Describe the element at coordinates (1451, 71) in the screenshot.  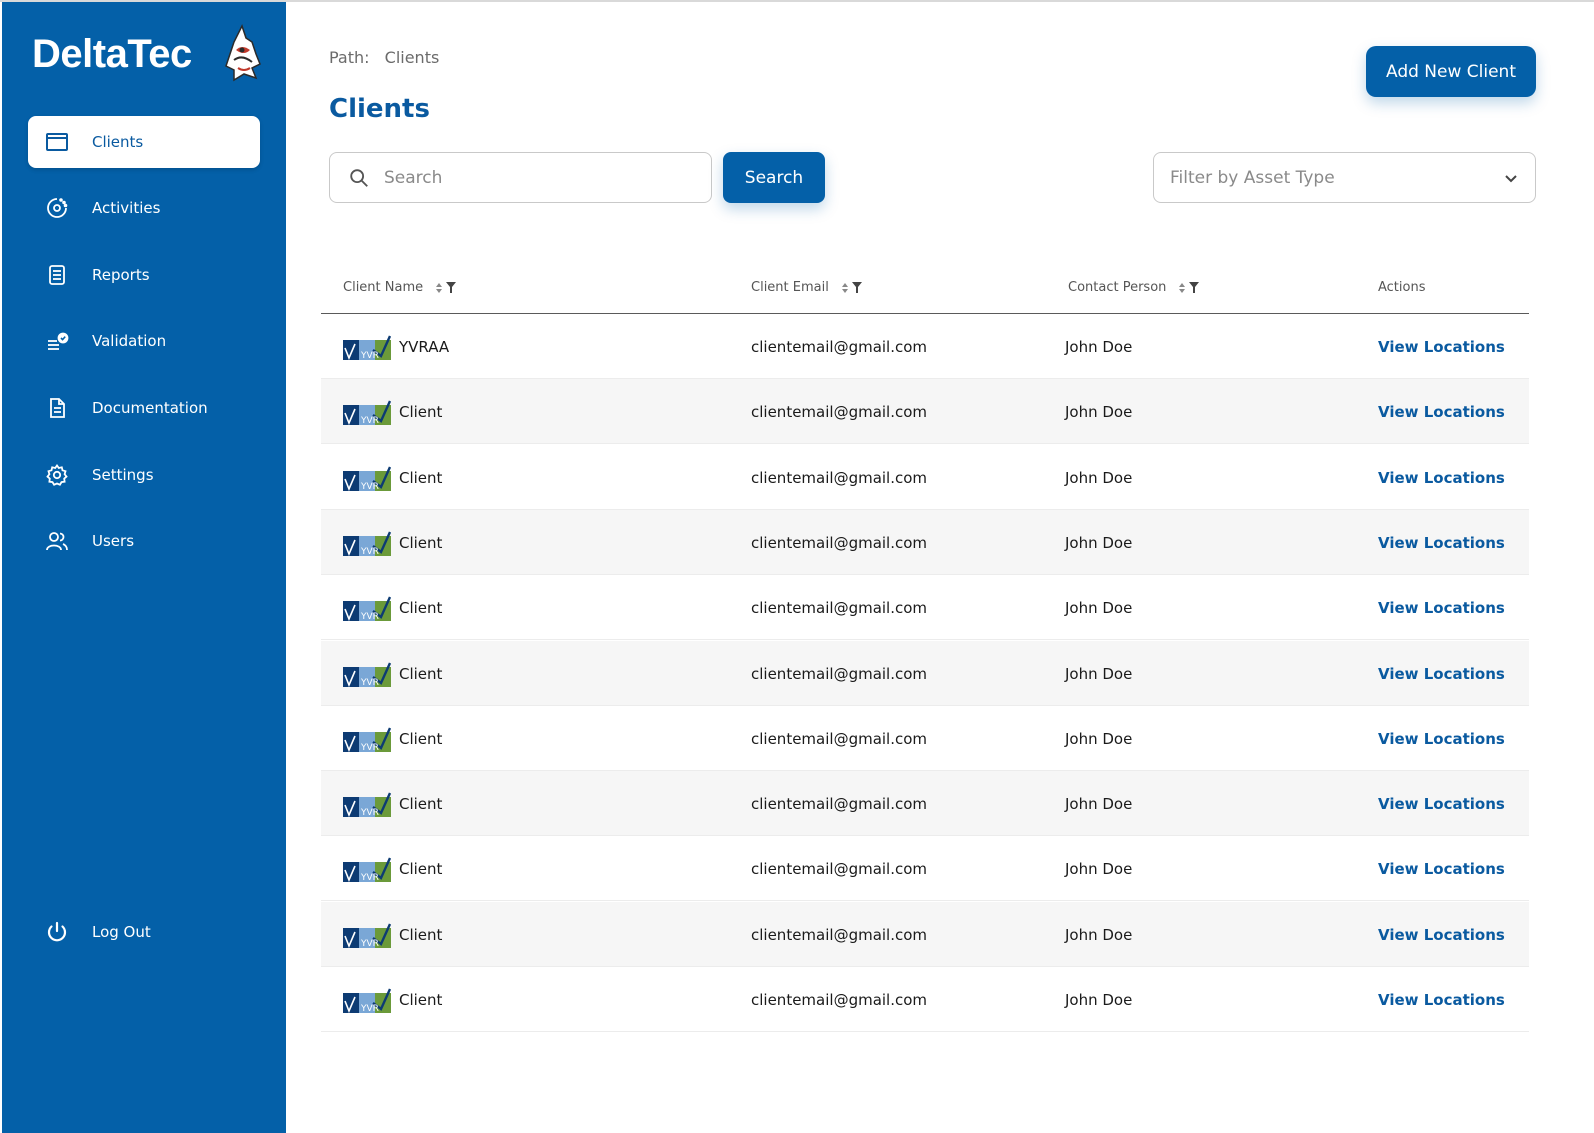
I see `add-new-client-button: Add New Client` at that location.